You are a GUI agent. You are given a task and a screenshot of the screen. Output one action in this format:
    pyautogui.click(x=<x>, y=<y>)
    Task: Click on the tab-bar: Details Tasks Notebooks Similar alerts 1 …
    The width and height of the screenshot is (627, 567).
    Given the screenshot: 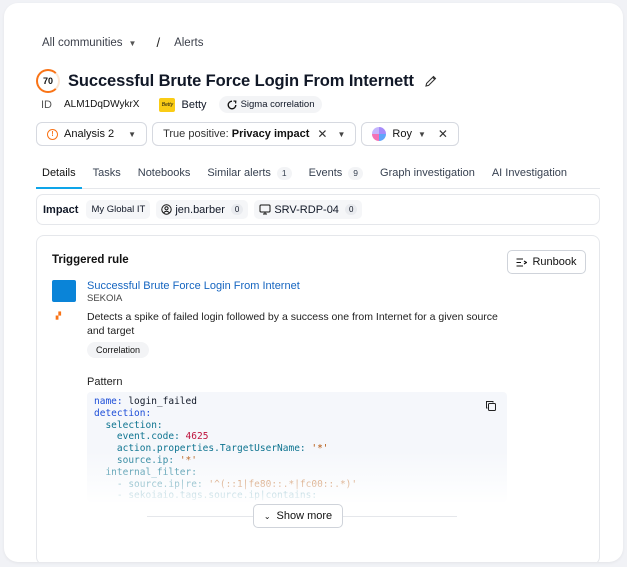 What is the action you would take?
    pyautogui.click(x=318, y=176)
    